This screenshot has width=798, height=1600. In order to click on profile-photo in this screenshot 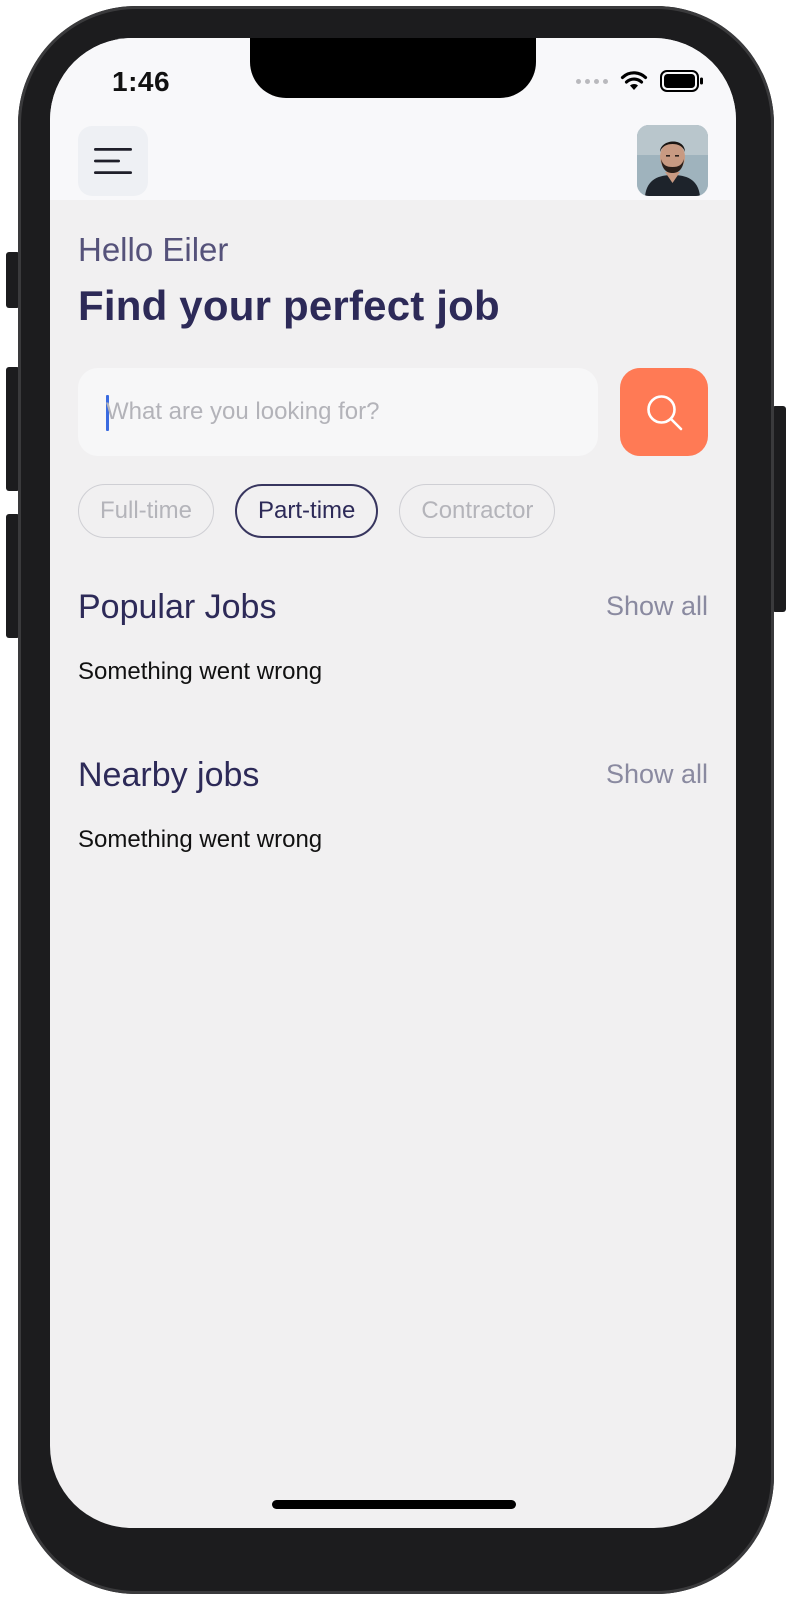, I will do `click(672, 160)`.